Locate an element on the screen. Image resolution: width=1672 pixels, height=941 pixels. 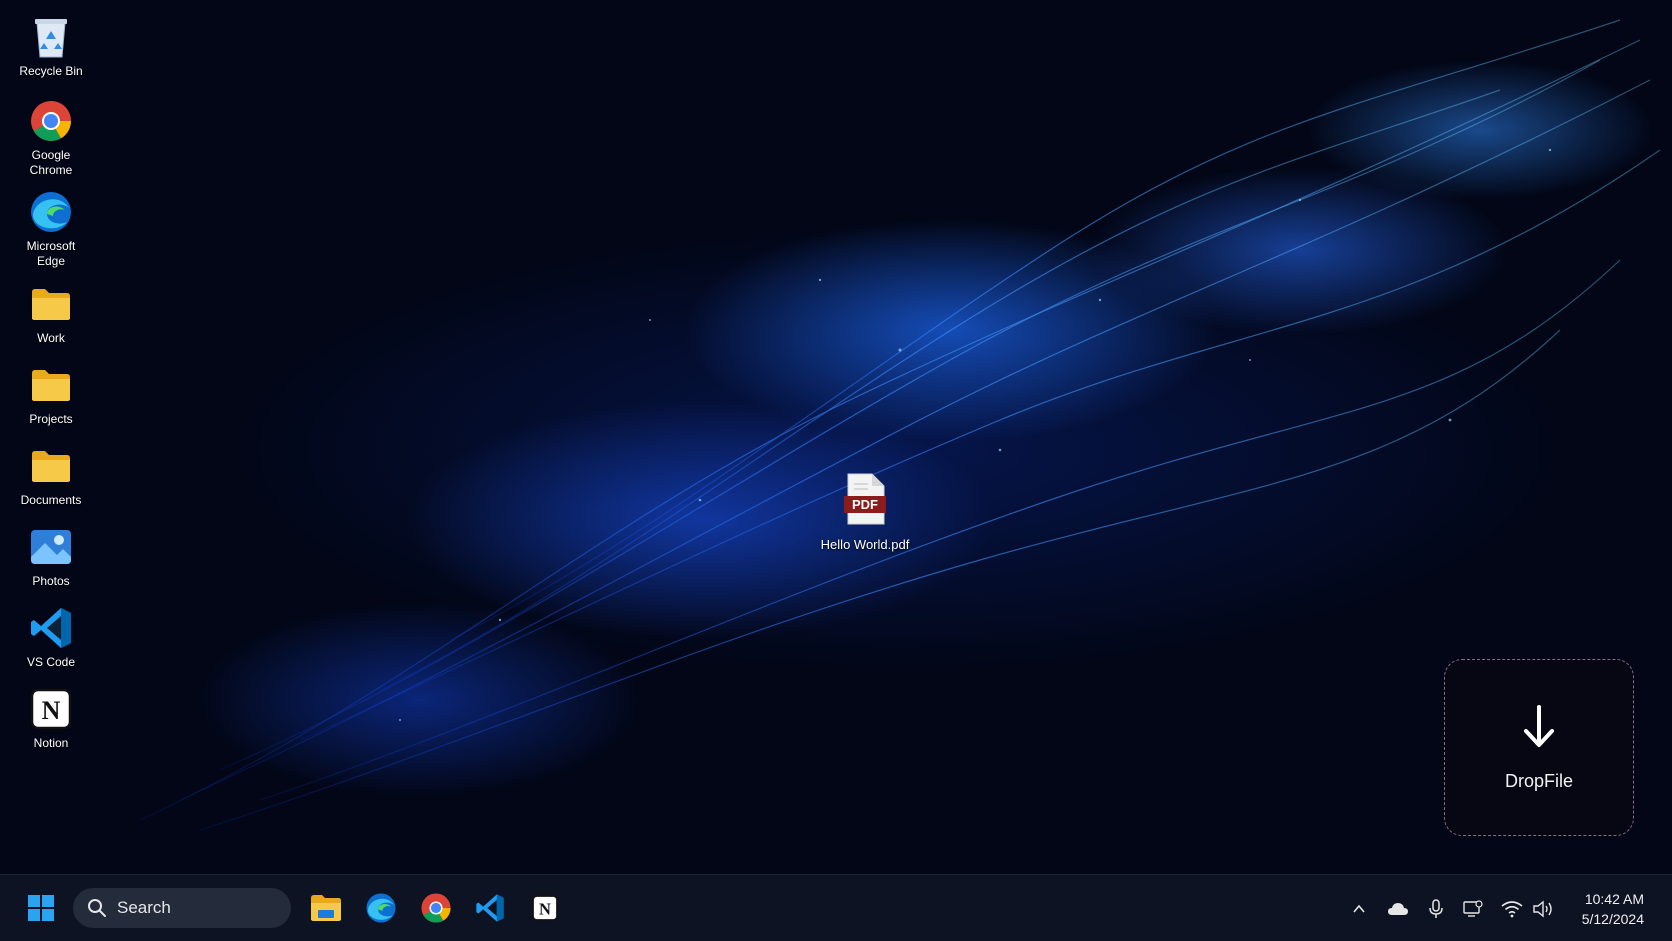
windows-logo-icon is located at coordinates (41, 908).